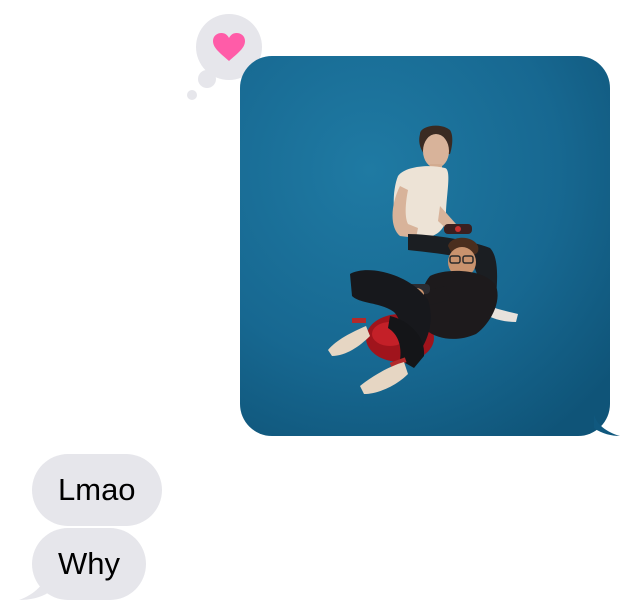 The image size is (640, 613). I want to click on incoming-message: Lmao, so click(97, 490).